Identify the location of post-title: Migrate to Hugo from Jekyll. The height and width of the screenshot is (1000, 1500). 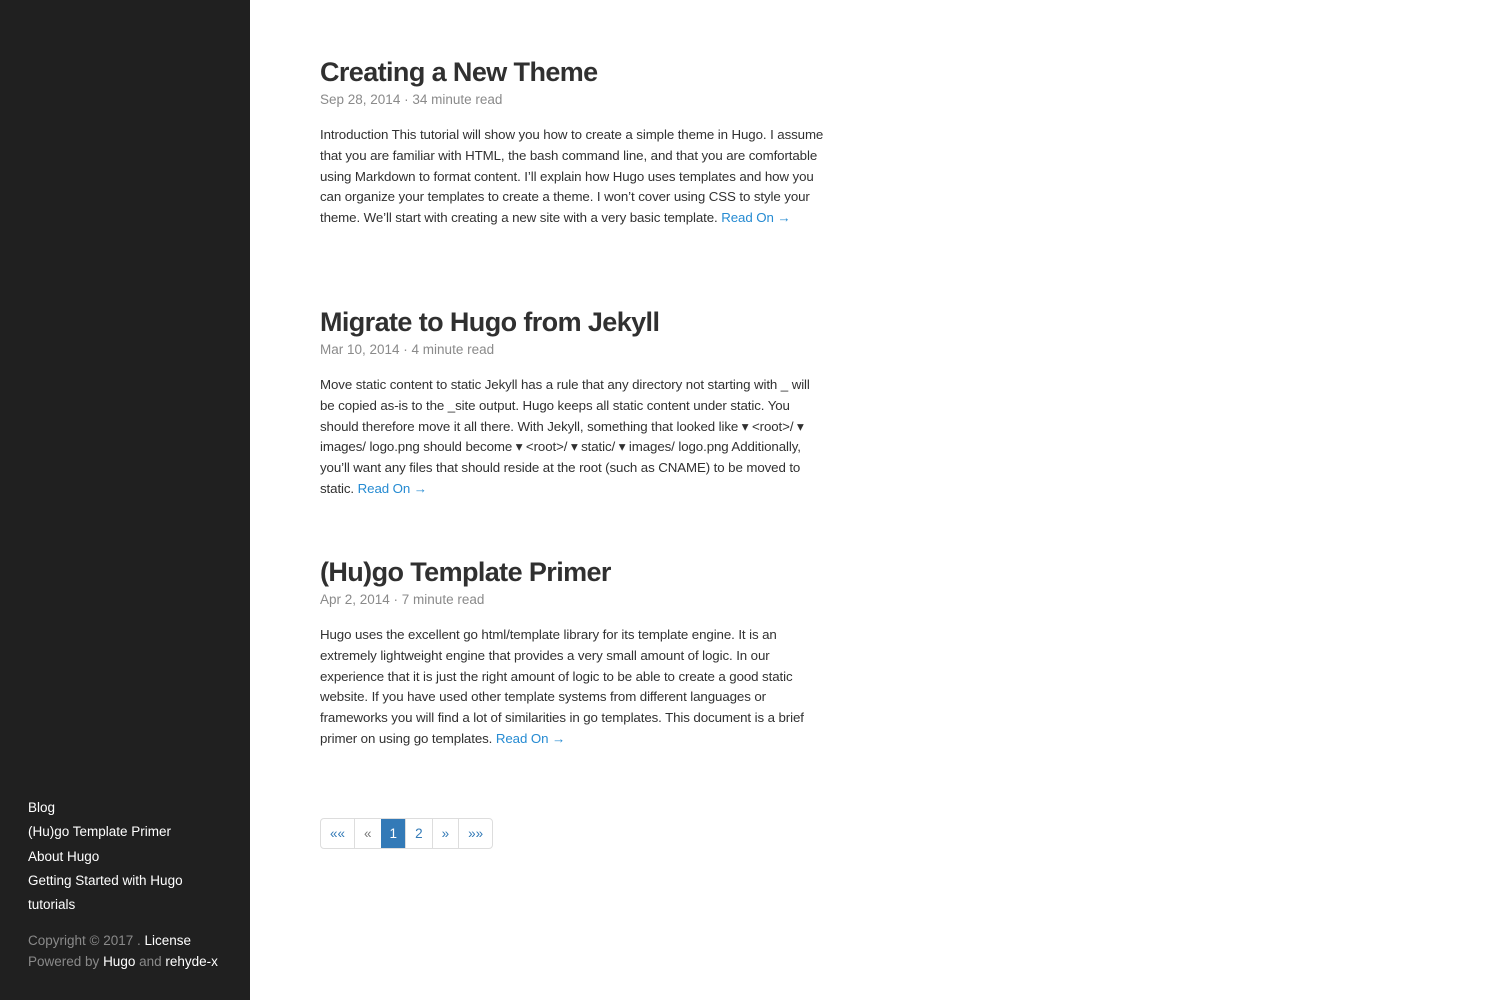
(572, 322).